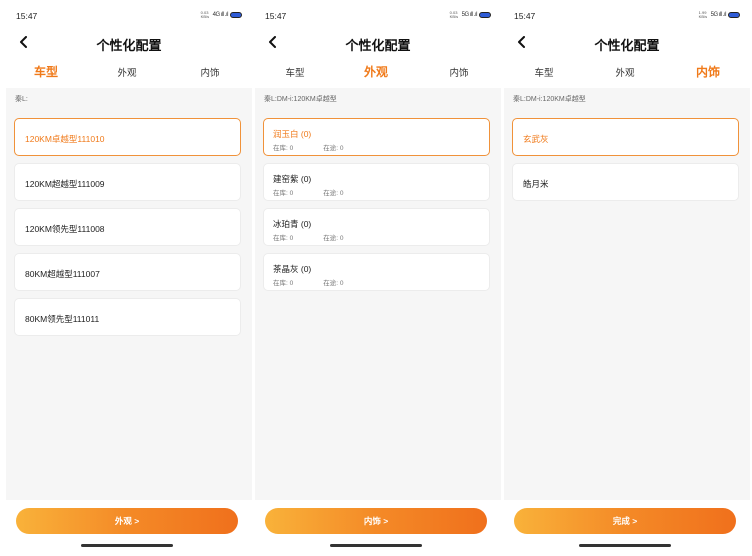 The height and width of the screenshot is (556, 752). Describe the element at coordinates (127, 182) in the screenshot. I see `trim-option: 120KM超越型111009` at that location.